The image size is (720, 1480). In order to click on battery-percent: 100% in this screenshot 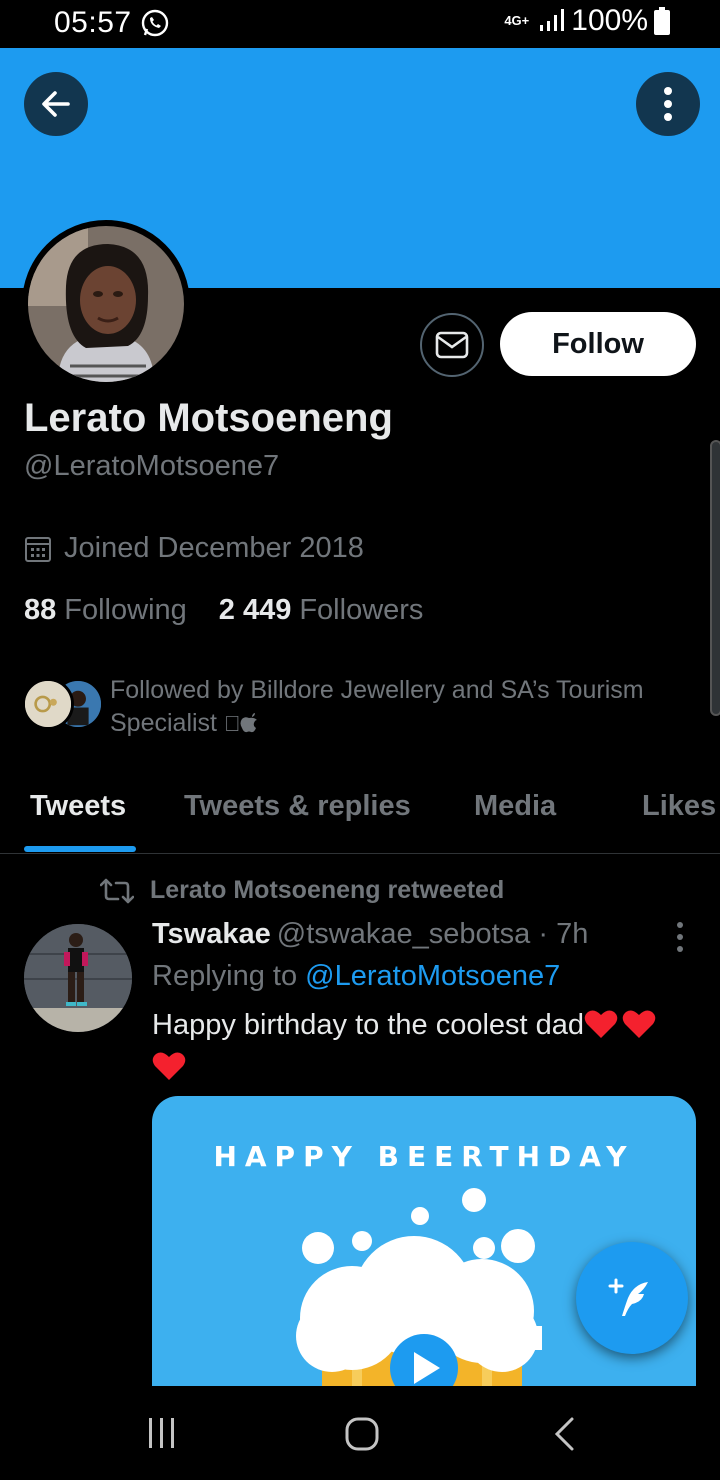, I will do `click(609, 20)`.